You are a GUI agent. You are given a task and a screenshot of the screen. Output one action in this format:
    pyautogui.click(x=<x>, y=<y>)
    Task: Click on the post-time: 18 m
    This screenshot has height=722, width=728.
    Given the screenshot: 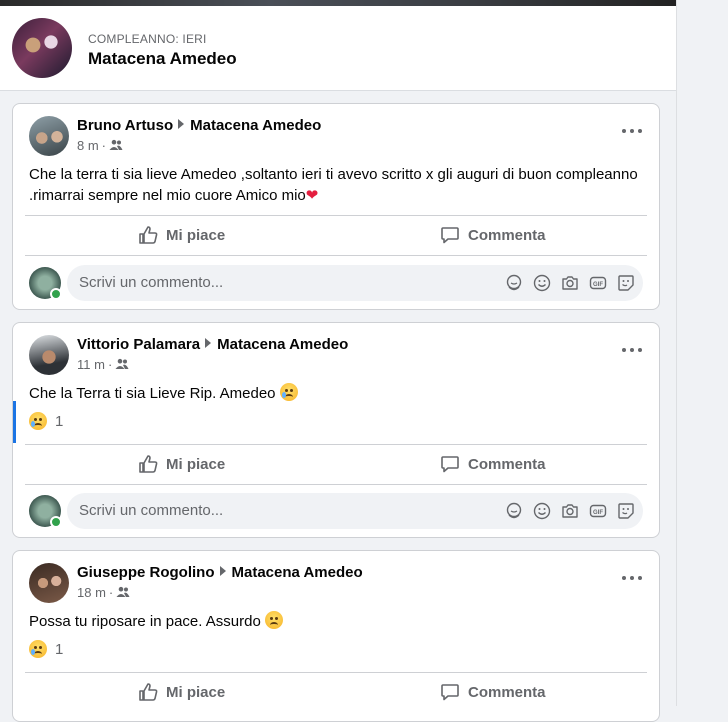 What is the action you would take?
    pyautogui.click(x=91, y=592)
    